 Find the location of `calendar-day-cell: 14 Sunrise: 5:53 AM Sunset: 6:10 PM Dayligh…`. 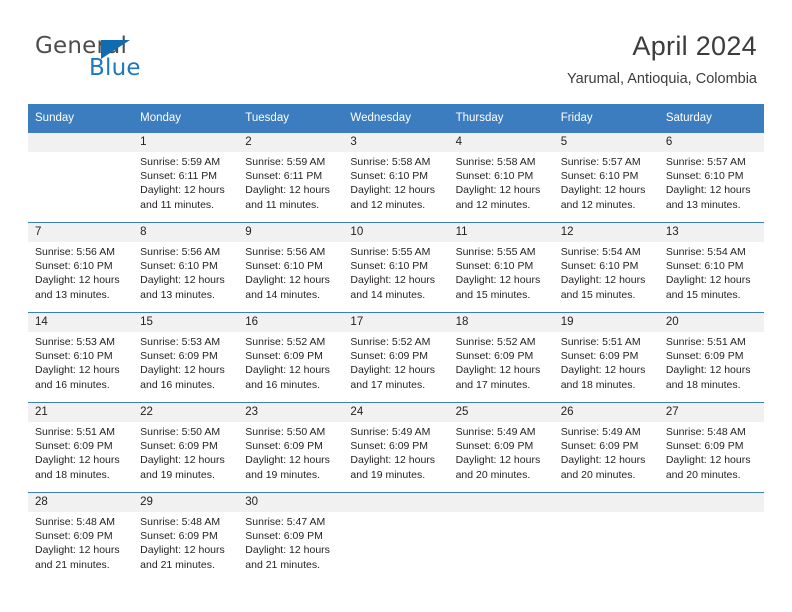

calendar-day-cell: 14 Sunrise: 5:53 AM Sunset: 6:10 PM Dayligh… is located at coordinates (81, 357).